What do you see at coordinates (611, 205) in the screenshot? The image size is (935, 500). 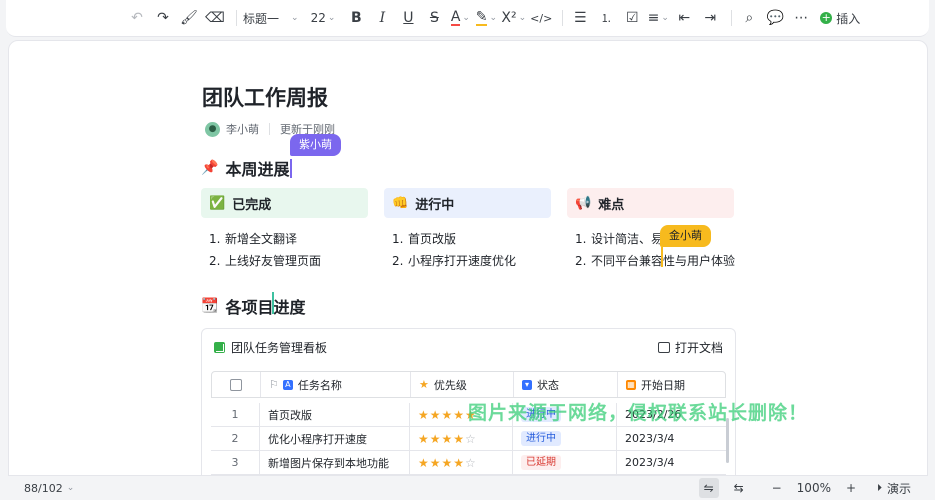 I see `column-title: 难点` at bounding box center [611, 205].